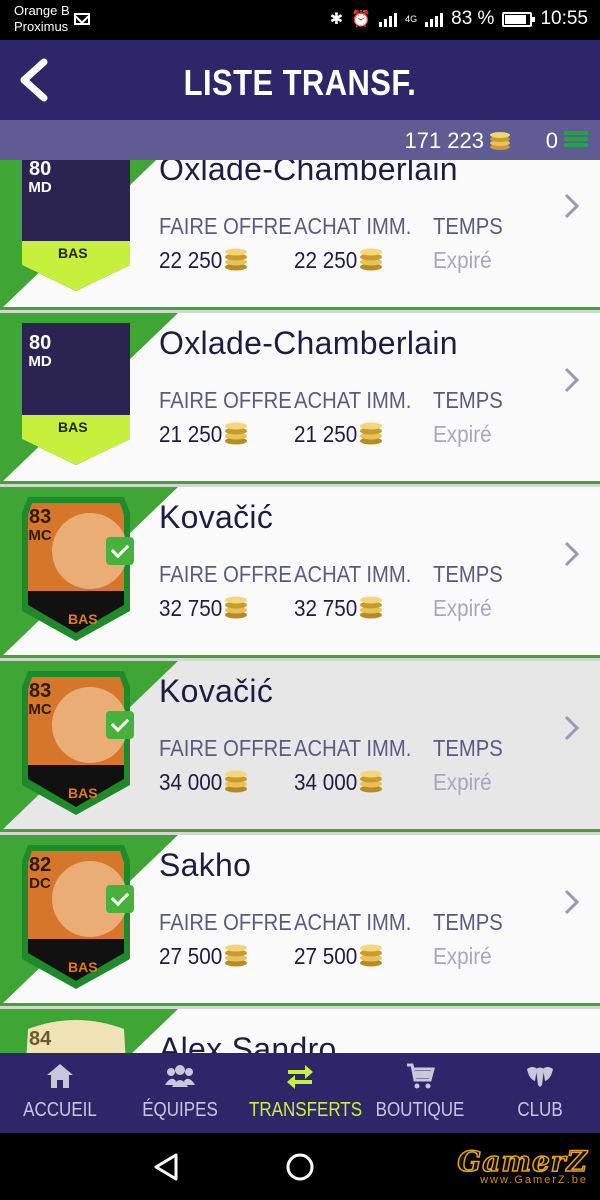  I want to click on home-circle-icon, so click(300, 1167).